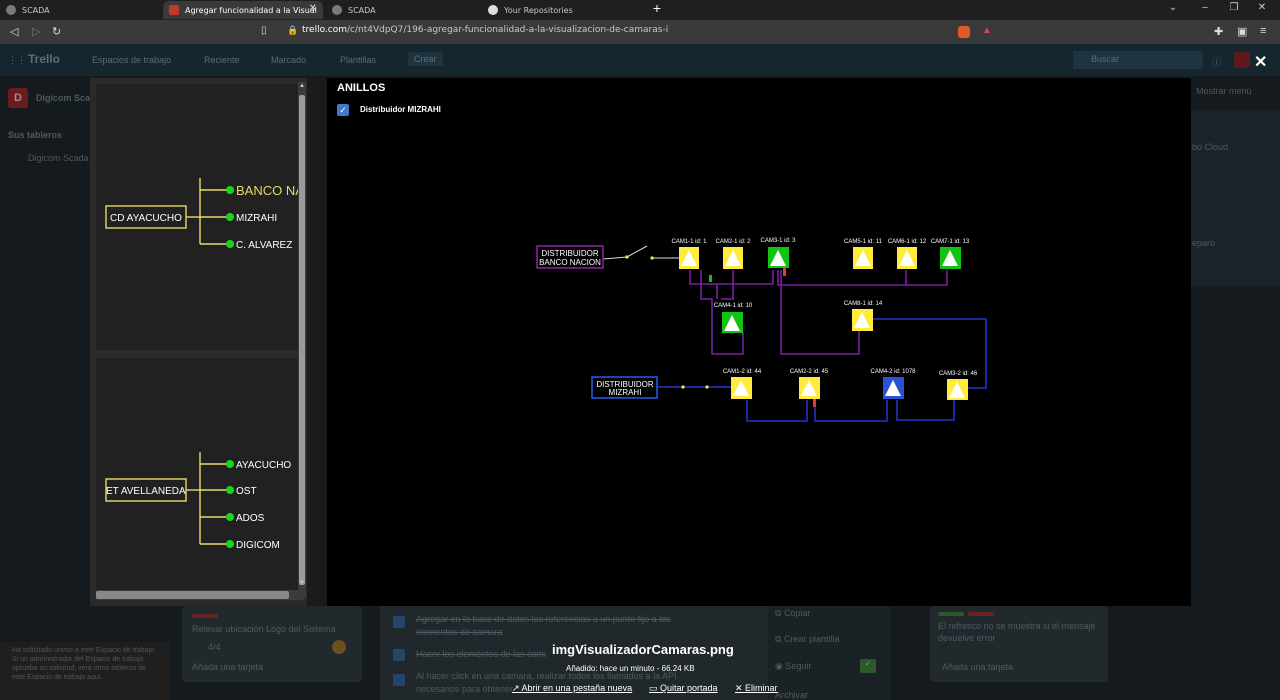 Image resolution: width=1280 pixels, height=700 pixels. I want to click on reload-icon: ↻, so click(56, 31).